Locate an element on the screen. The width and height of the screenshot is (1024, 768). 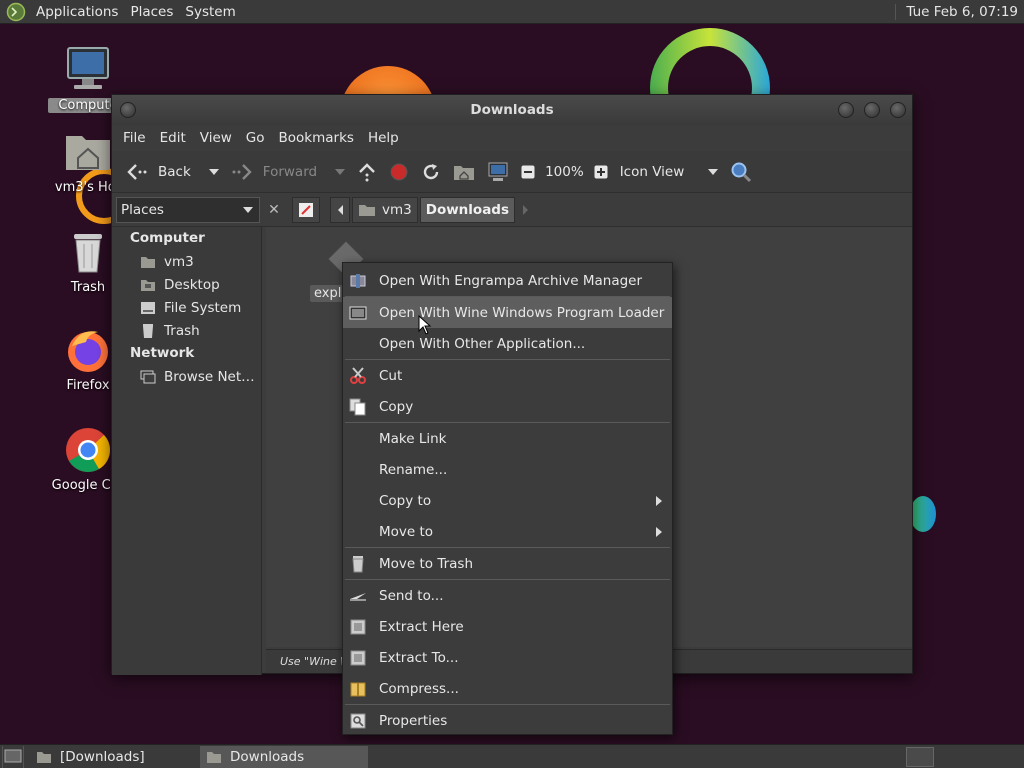
chrome-icon is located at coordinates (88, 450).